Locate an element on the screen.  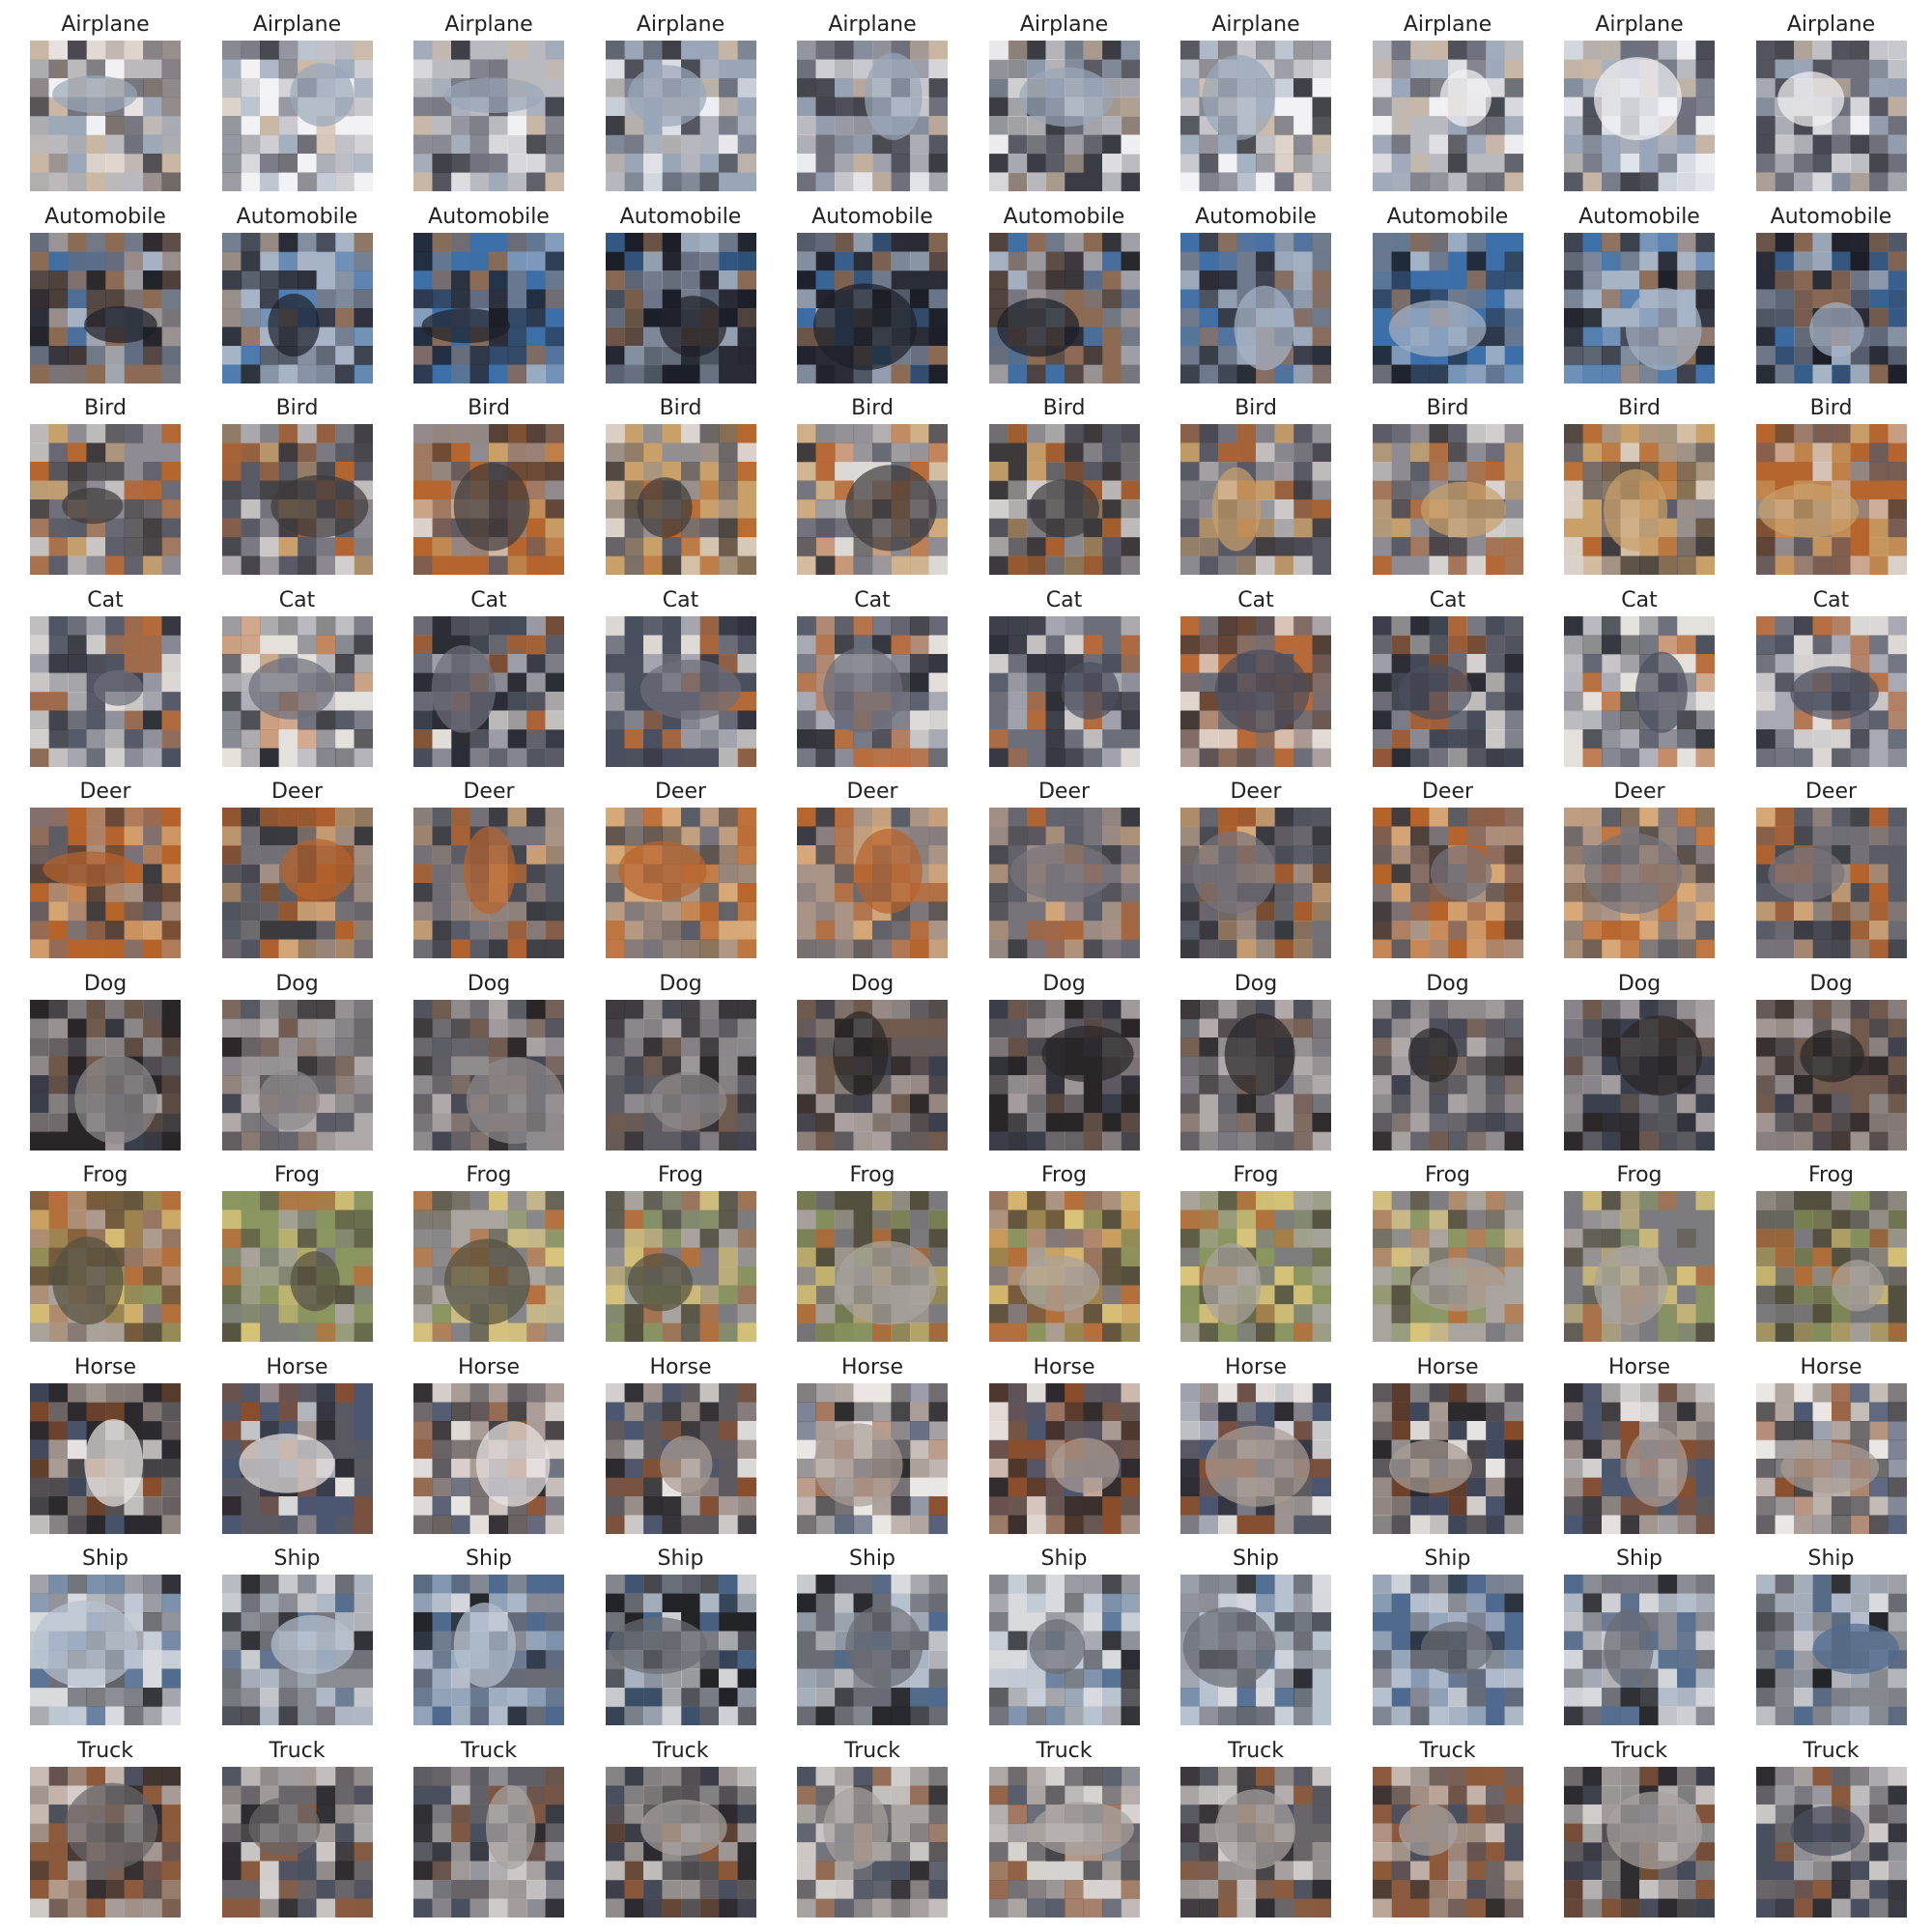
cell-class-label: Horse is located at coordinates (1064, 1366).